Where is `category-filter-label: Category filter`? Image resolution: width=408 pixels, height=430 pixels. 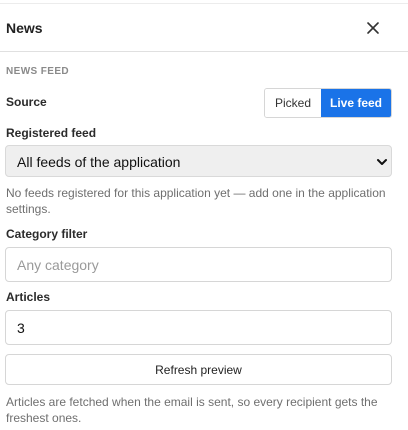 category-filter-label: Category filter is located at coordinates (47, 234).